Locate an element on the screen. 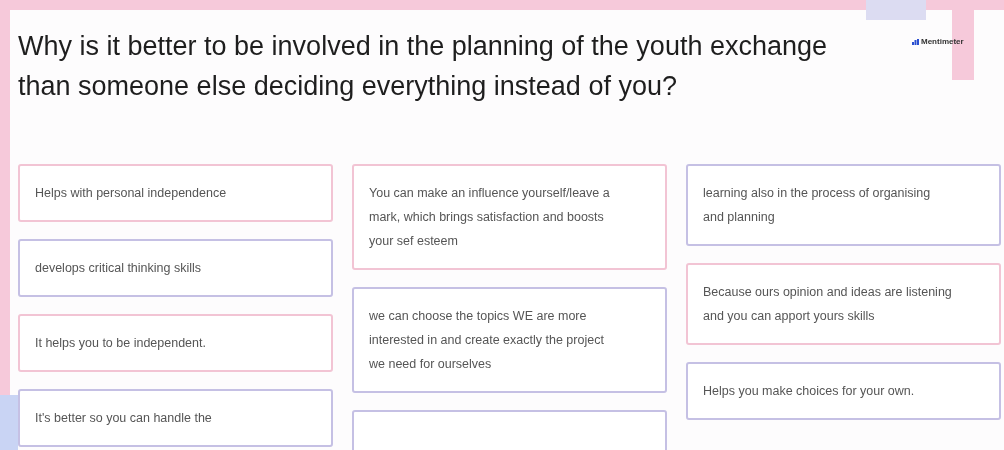 This screenshot has height=450, width=1004. answer-card: Helps you make choices for your own. is located at coordinates (843, 391).